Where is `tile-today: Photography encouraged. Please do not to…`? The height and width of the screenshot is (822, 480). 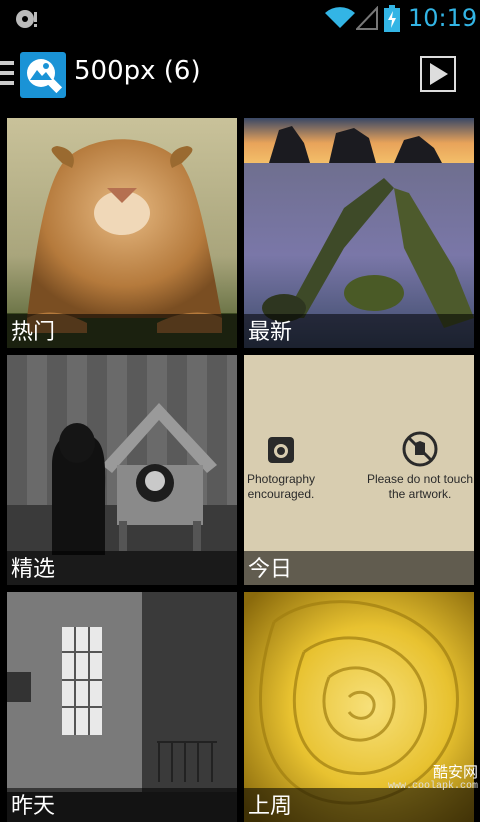 tile-today: Photography encouraged. Please do not to… is located at coordinates (359, 470).